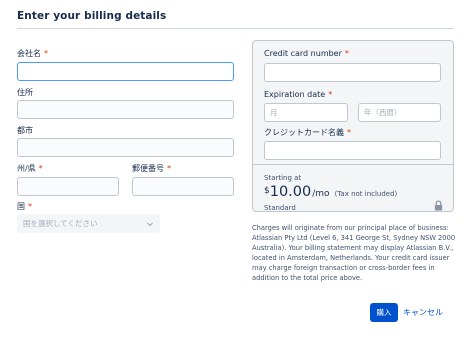  I want to click on postal-code-label: 郵便番号 *, so click(151, 168).